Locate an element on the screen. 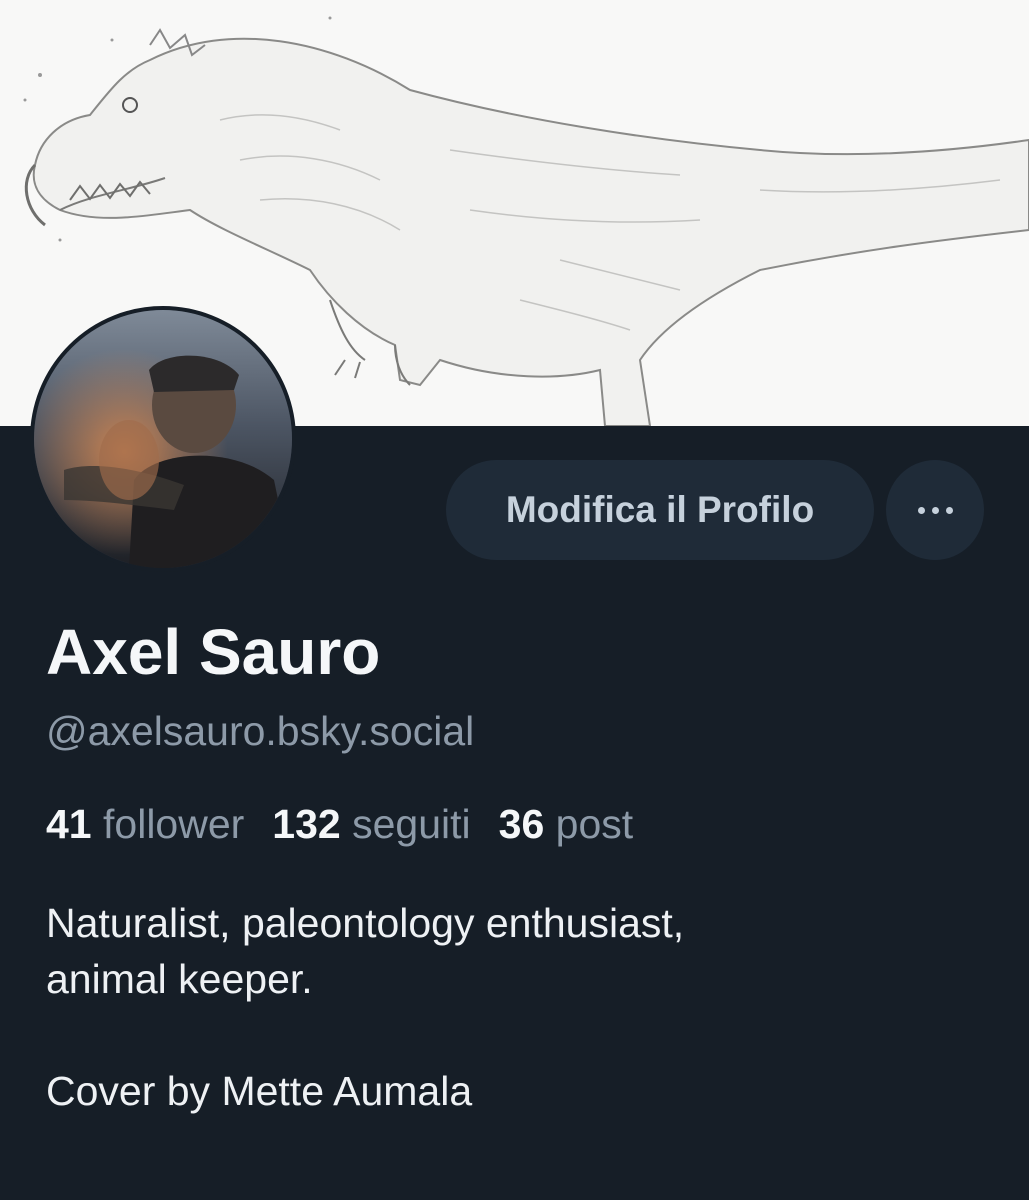 Image resolution: width=1029 pixels, height=1200 pixels. posts-label: post is located at coordinates (594, 824).